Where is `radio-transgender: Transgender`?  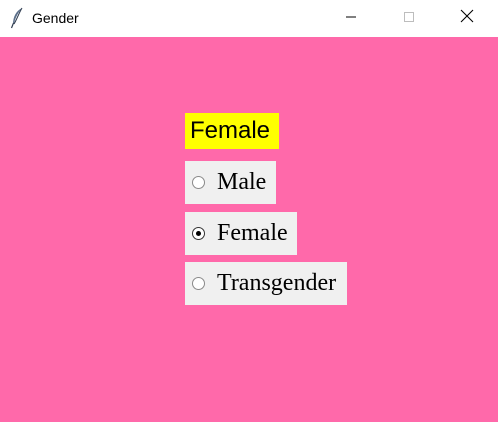
radio-transgender: Transgender is located at coordinates (266, 283).